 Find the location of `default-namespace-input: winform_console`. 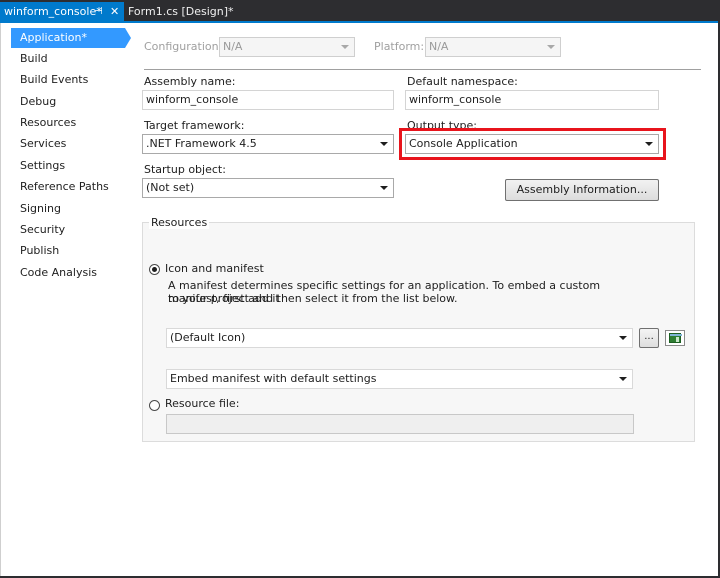

default-namespace-input: winform_console is located at coordinates (532, 100).